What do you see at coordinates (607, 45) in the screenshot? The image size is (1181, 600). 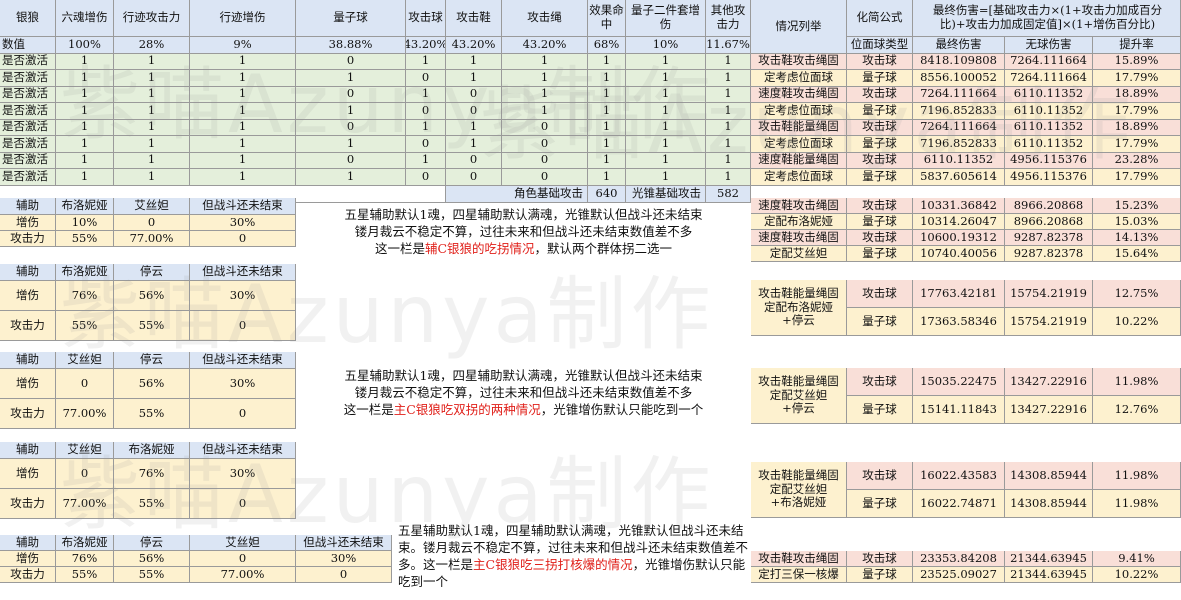 I see `value-cell: 68%` at bounding box center [607, 45].